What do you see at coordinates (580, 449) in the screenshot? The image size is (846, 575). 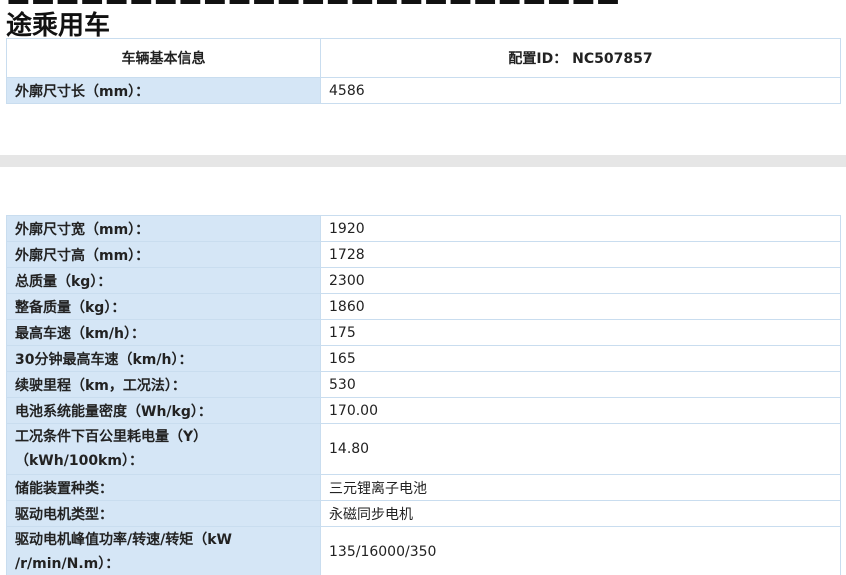 I see `row-value: 14.80` at bounding box center [580, 449].